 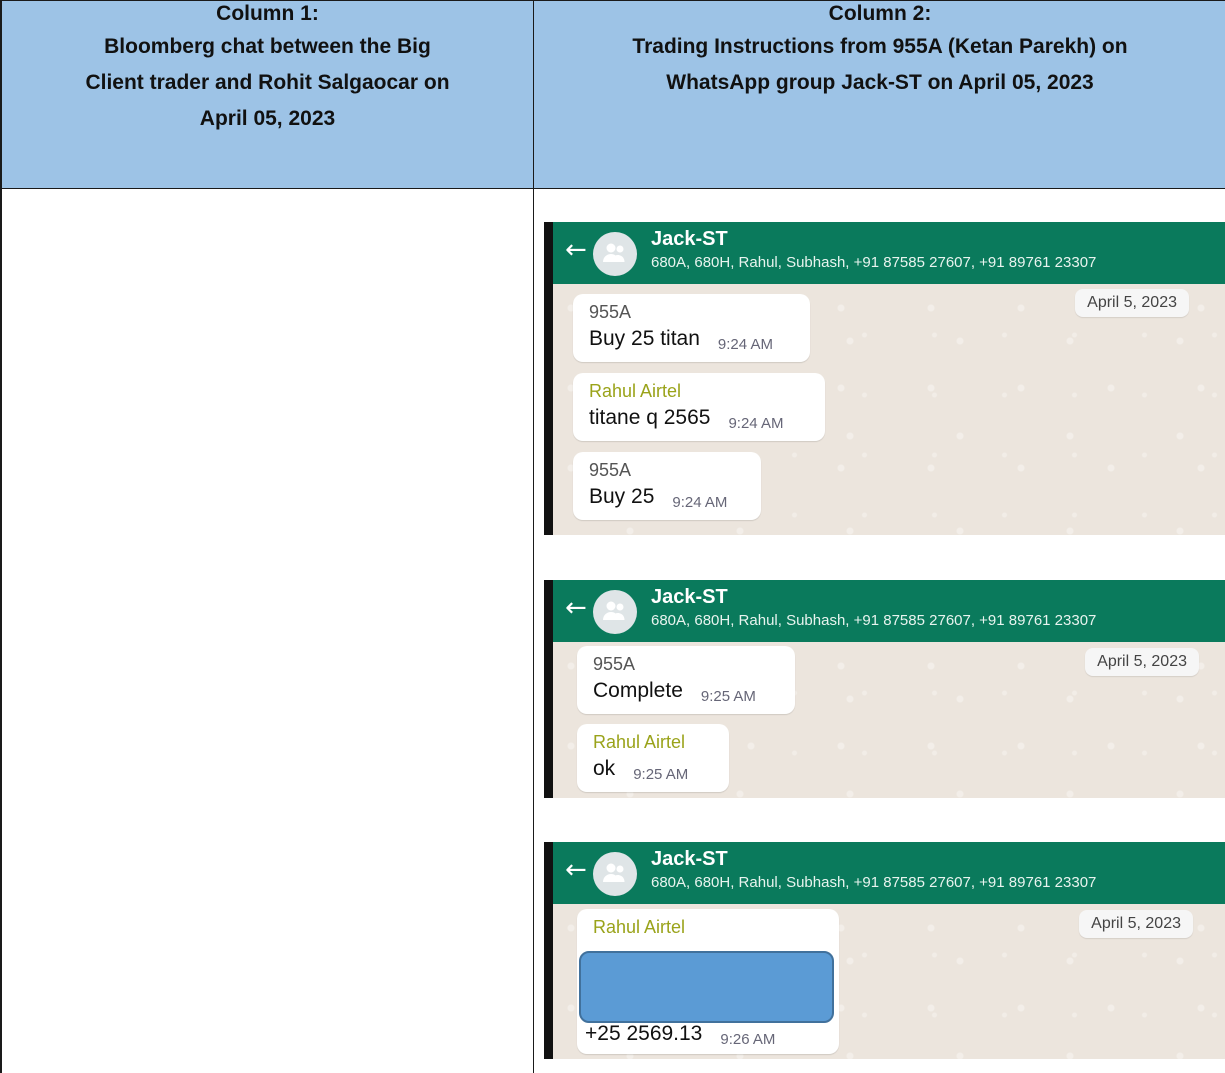 I want to click on message-text: Complete, so click(x=638, y=690).